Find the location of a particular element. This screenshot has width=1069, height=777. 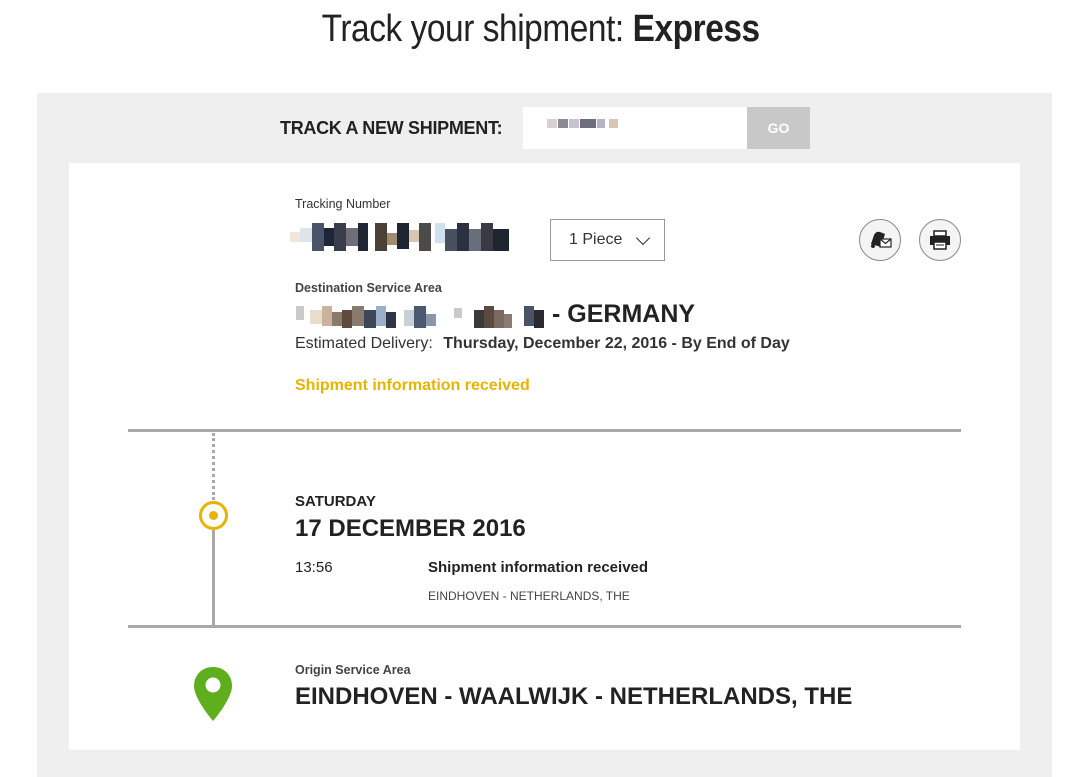

print-button is located at coordinates (940, 240).